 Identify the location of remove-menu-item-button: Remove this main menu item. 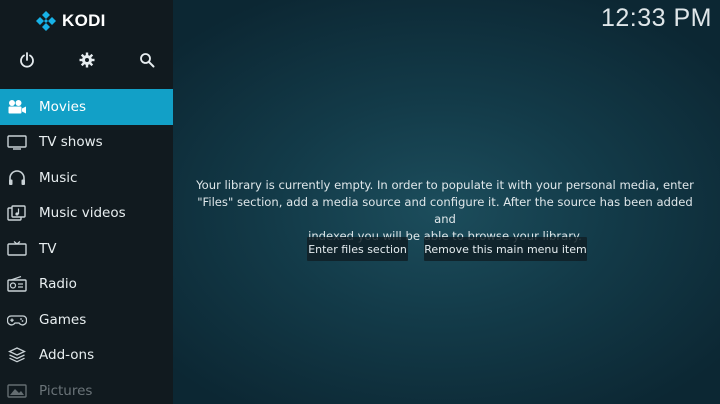
(505, 249).